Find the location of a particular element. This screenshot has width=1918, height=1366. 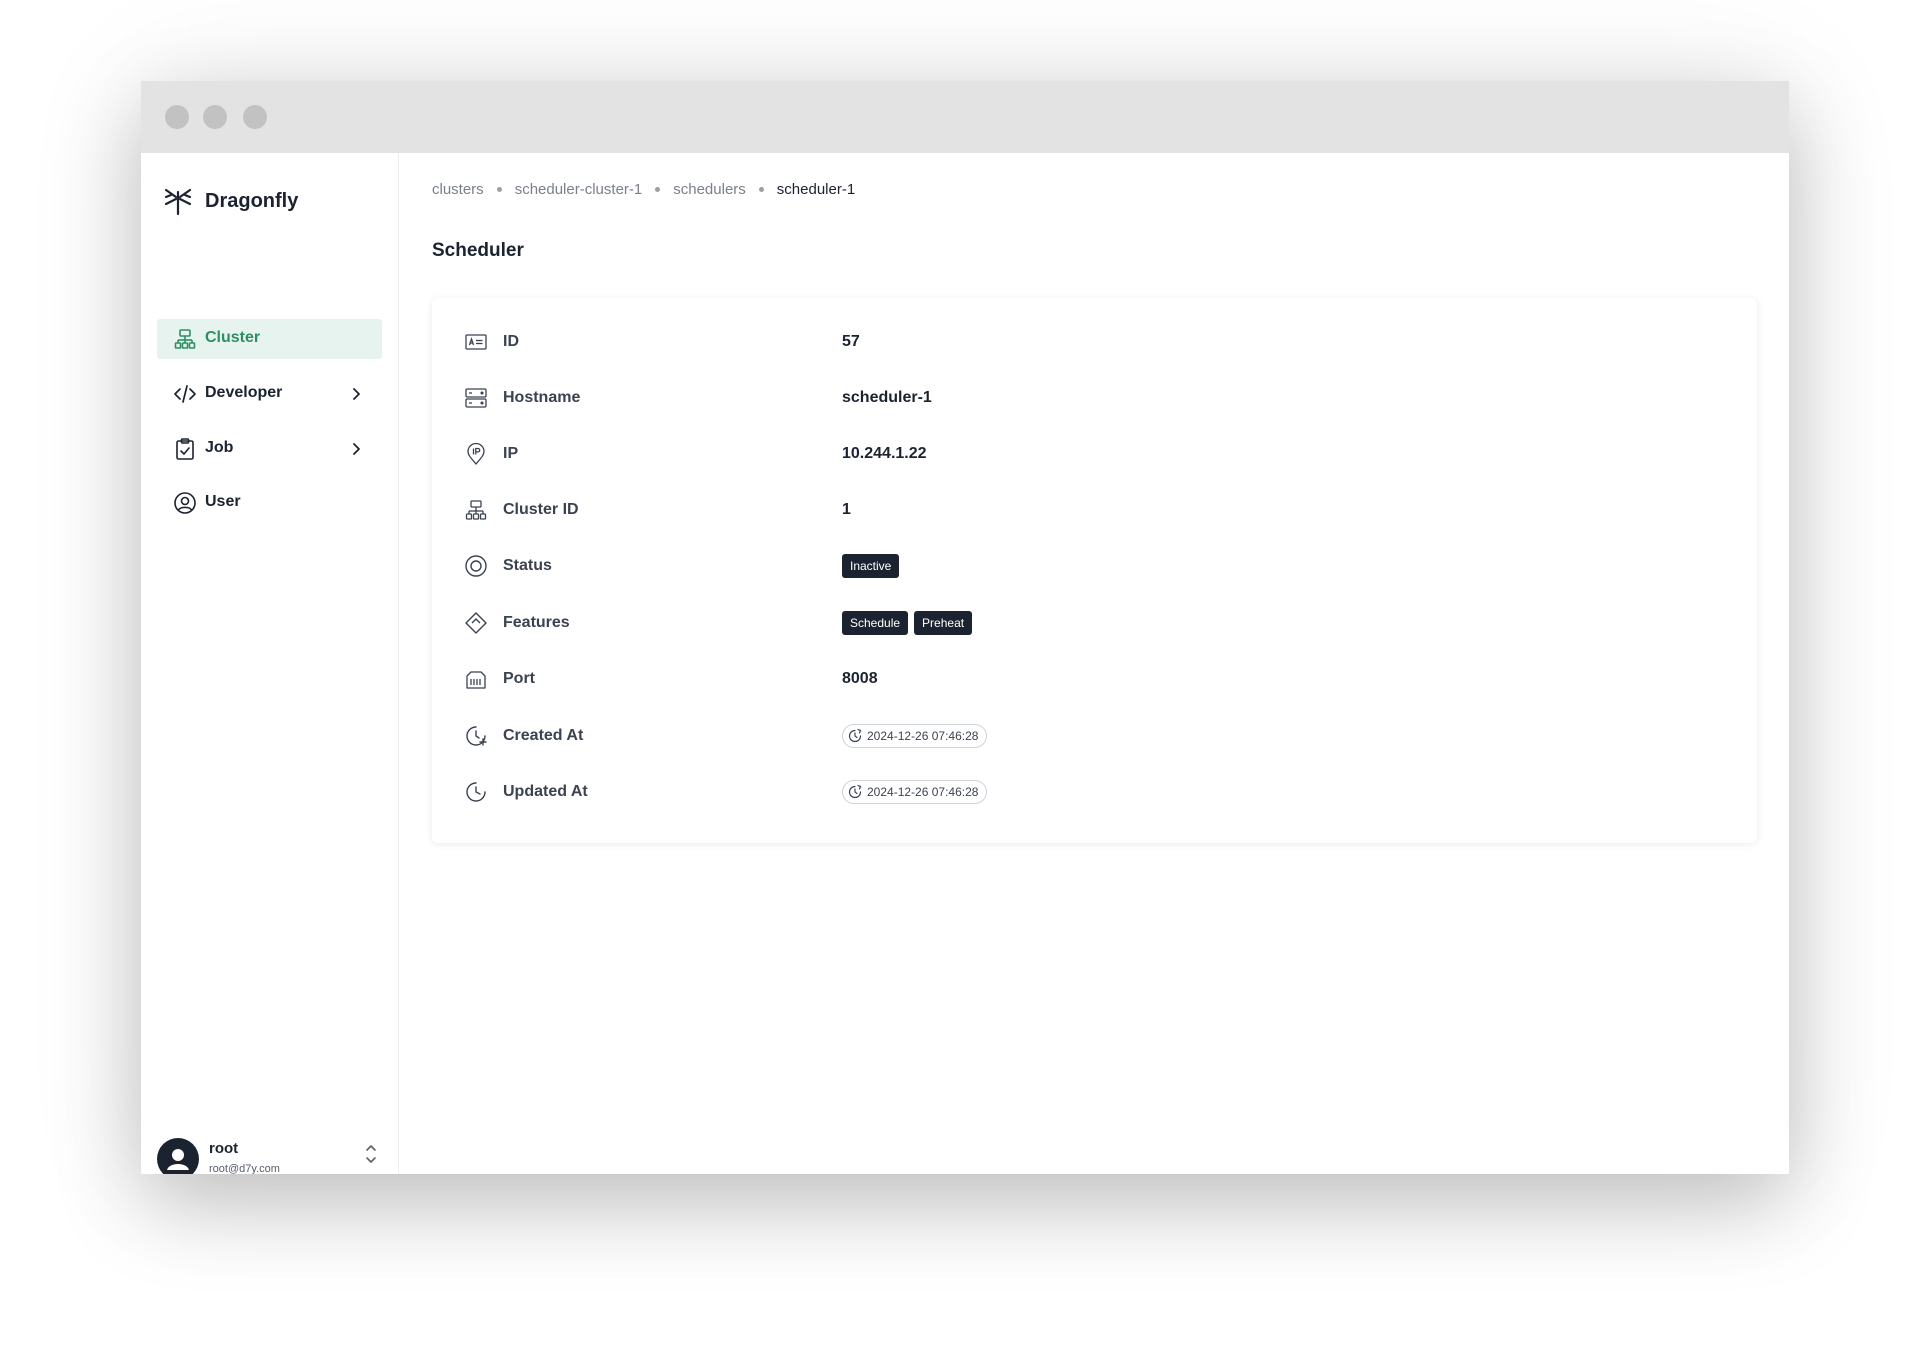

status-badges: Inactive is located at coordinates (873, 566).